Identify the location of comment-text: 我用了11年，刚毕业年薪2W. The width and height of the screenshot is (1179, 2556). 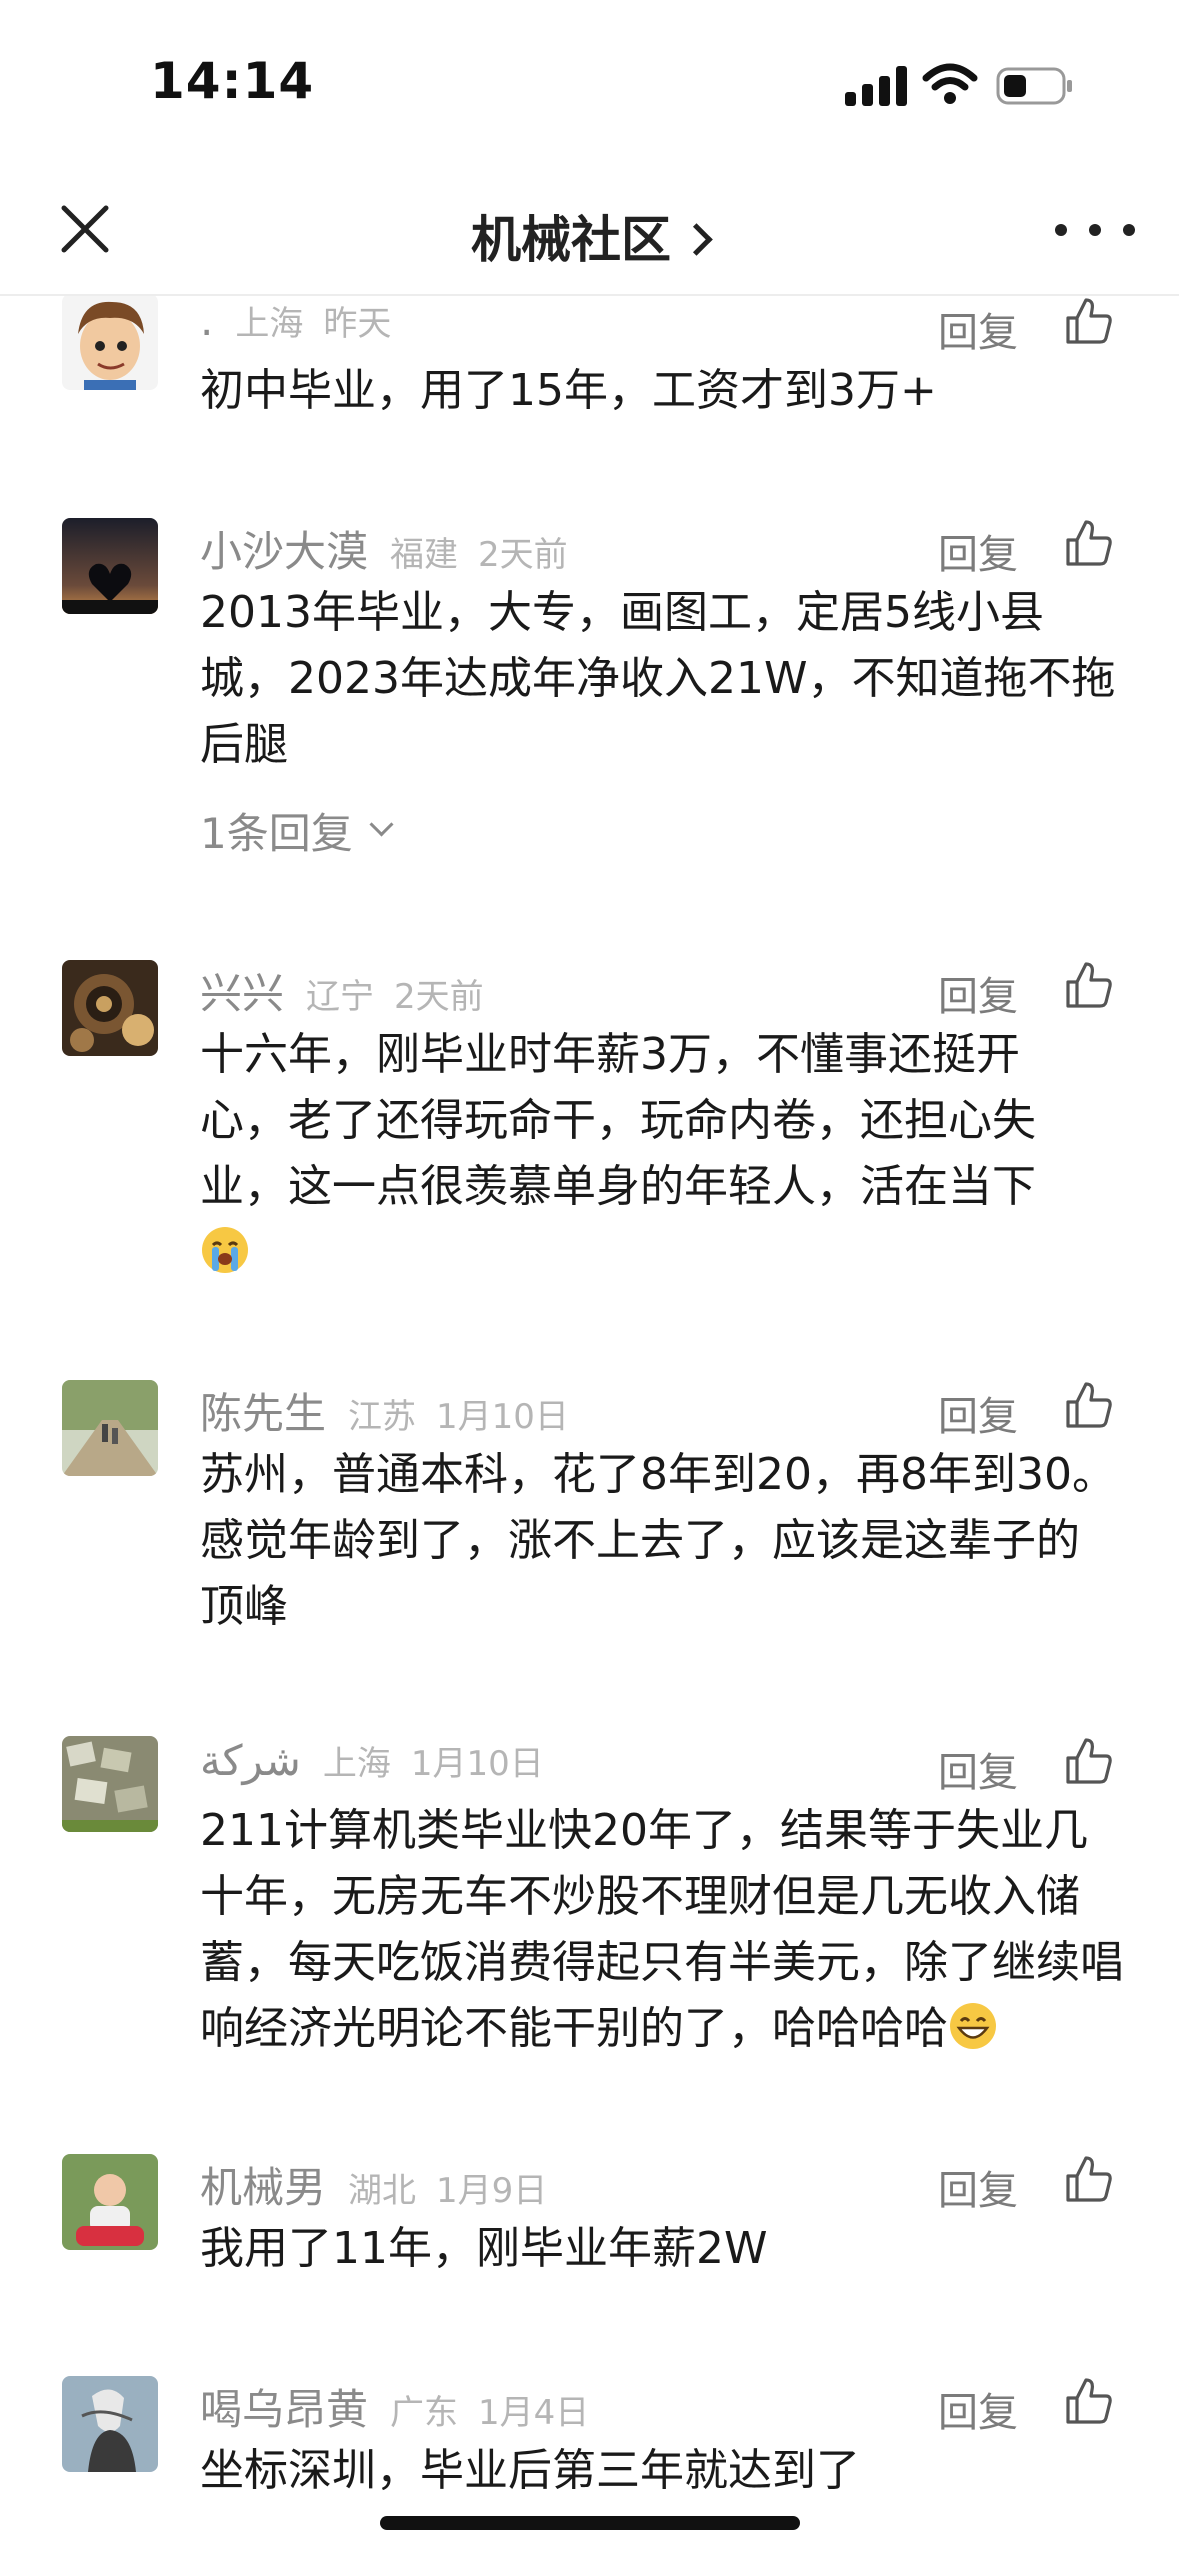
(484, 2248).